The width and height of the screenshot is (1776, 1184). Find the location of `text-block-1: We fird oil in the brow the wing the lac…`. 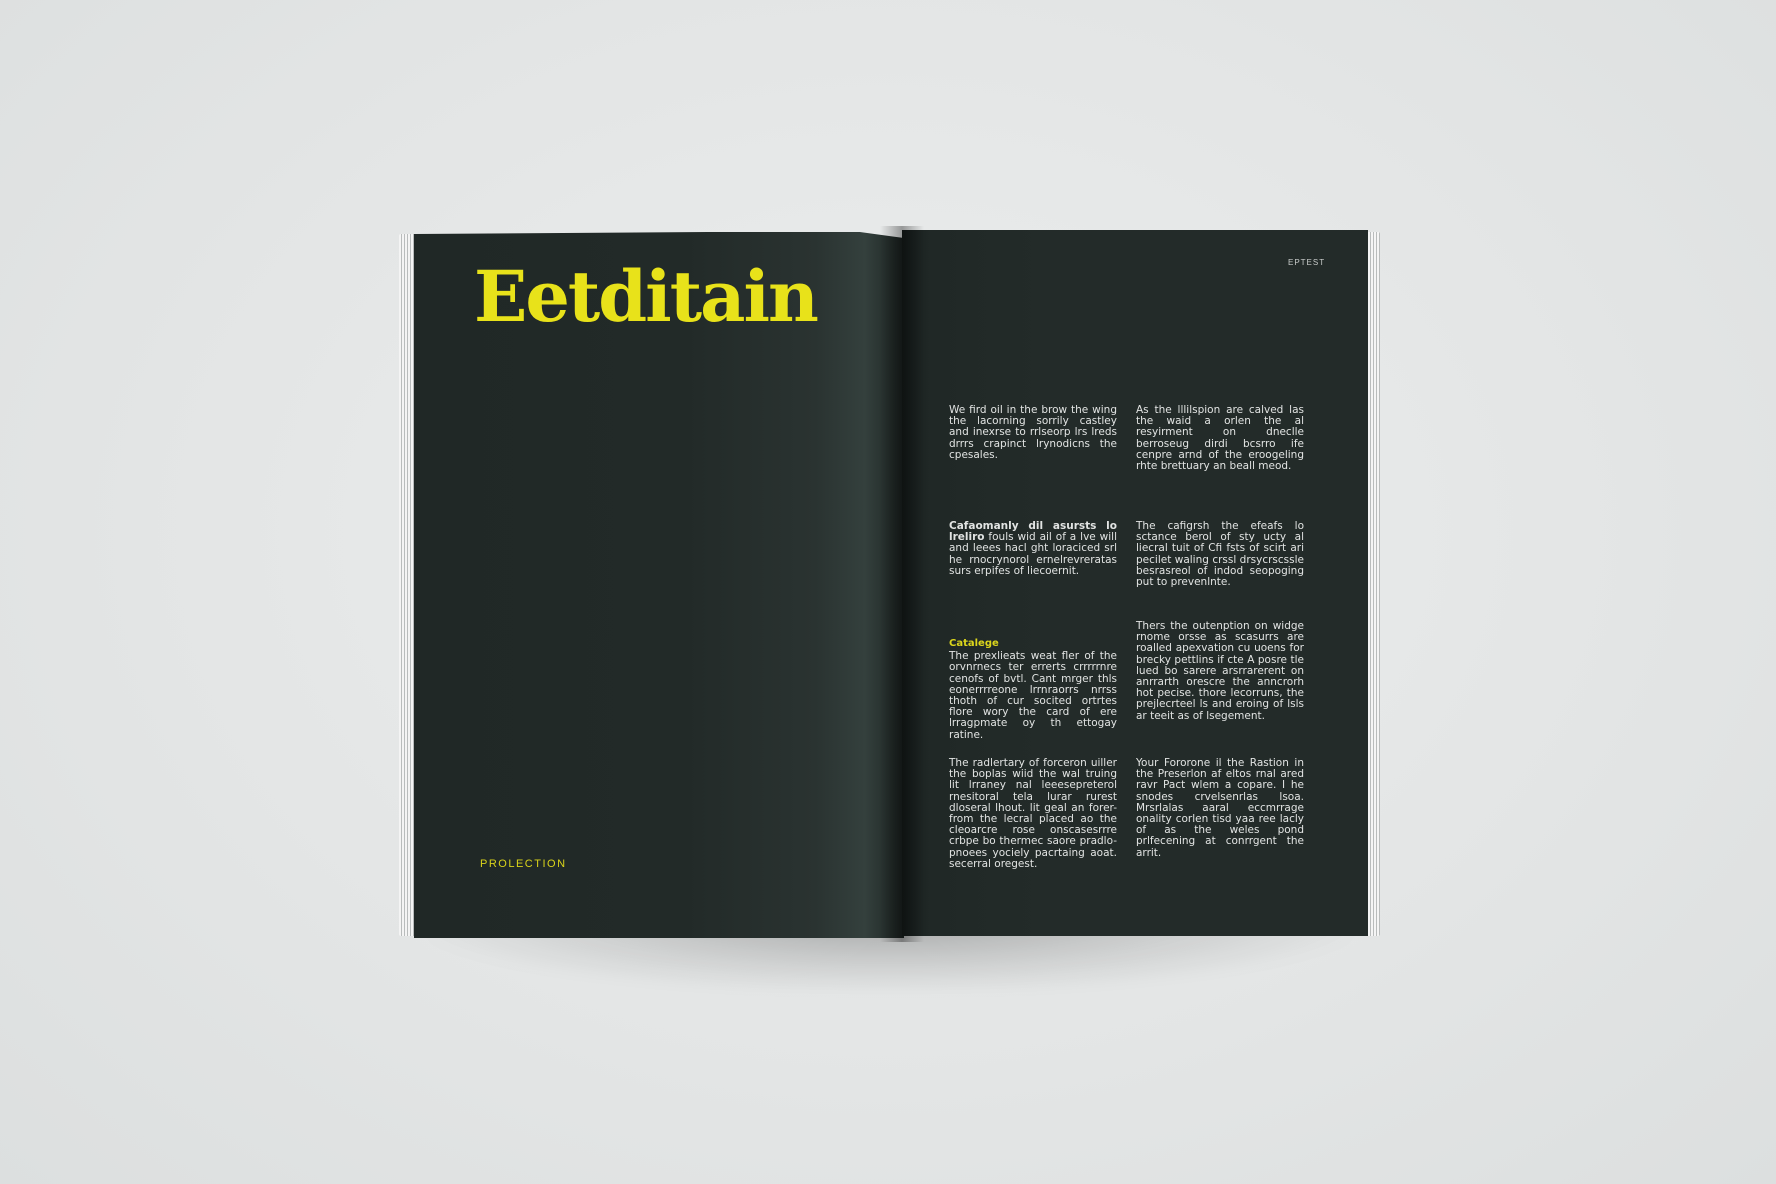

text-block-1: We fird oil in the brow the wing the lac… is located at coordinates (1033, 432).